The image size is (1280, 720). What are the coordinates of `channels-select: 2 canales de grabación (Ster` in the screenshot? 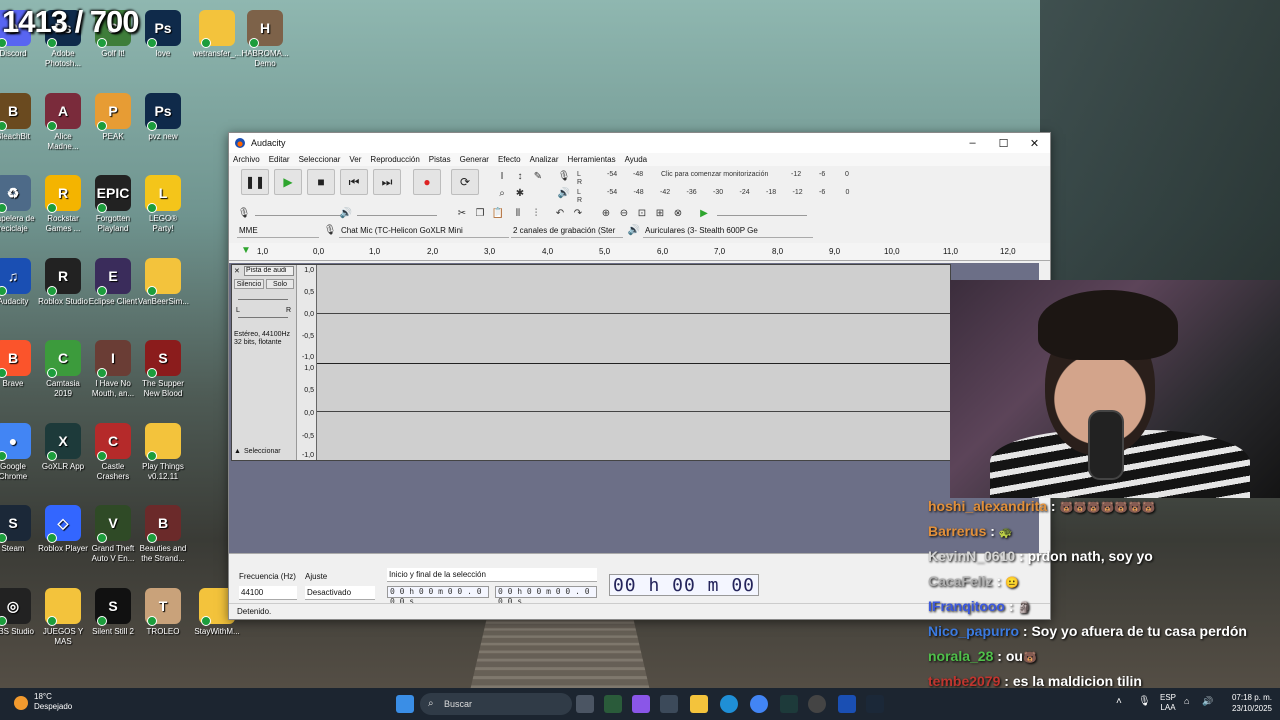 It's located at (567, 231).